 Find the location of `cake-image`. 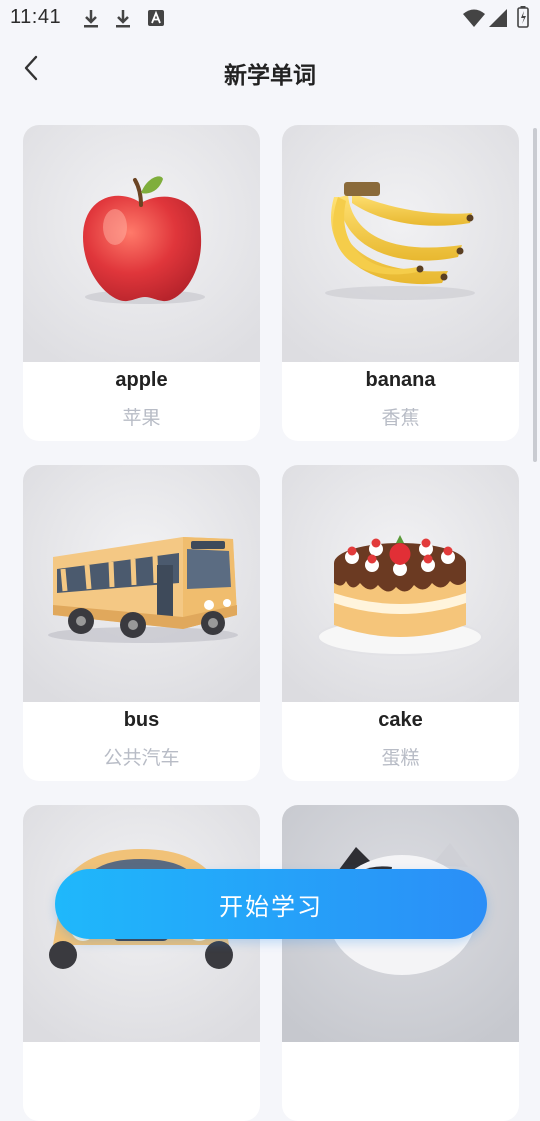

cake-image is located at coordinates (400, 583).